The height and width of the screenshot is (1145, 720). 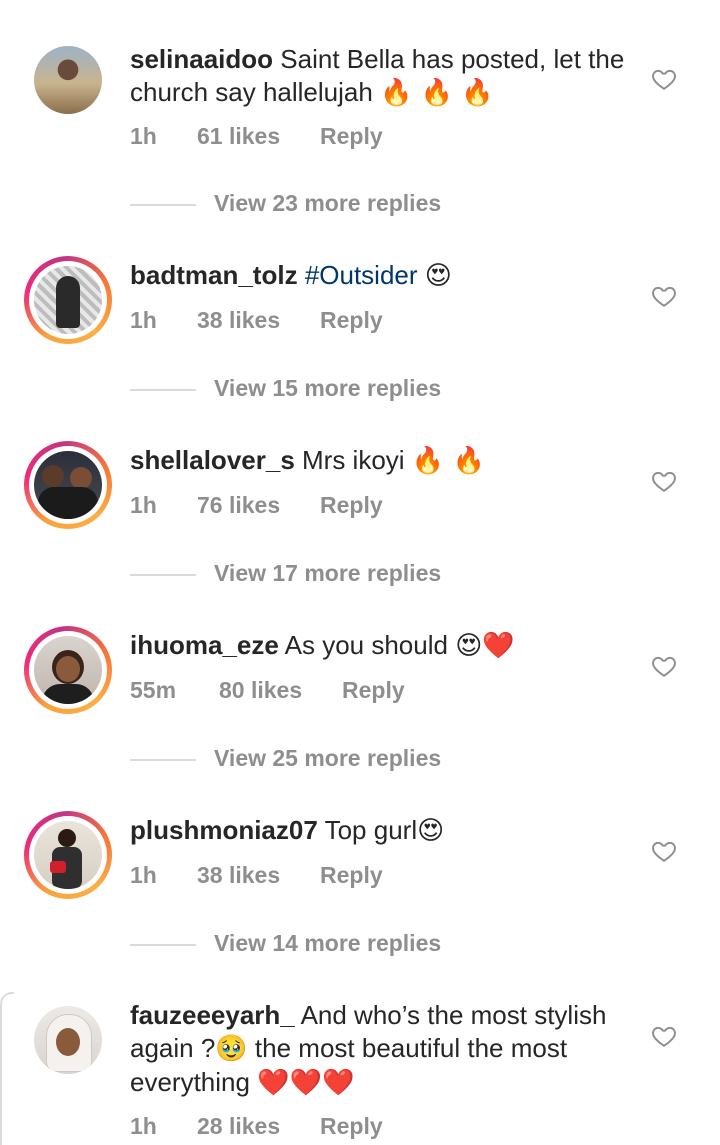 I want to click on like-count: 28 likes, so click(x=258, y=1126).